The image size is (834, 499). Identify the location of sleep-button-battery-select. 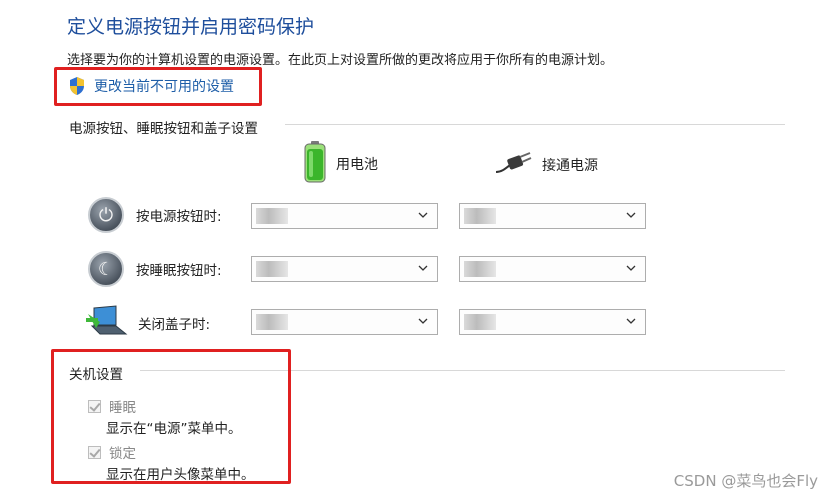
(344, 269).